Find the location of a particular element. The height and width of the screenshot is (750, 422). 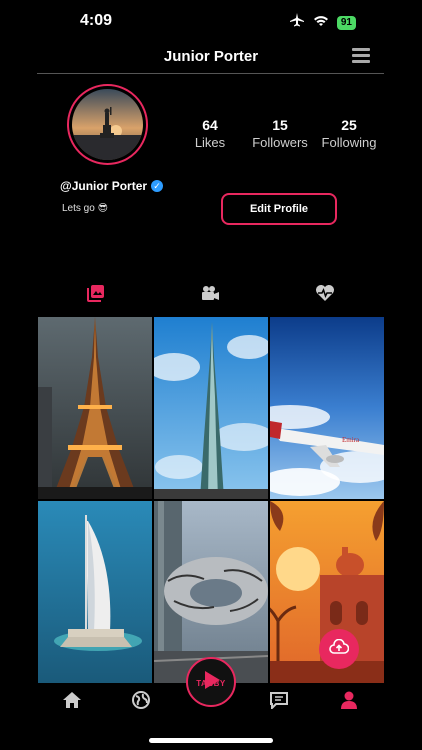

upload-button is located at coordinates (339, 649).